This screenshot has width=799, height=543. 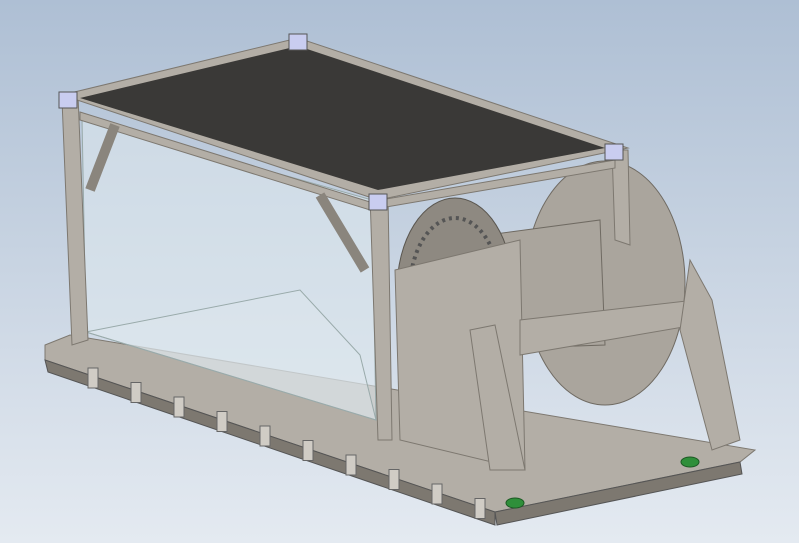 What do you see at coordinates (690, 462) in the screenshot?
I see `latch-right` at bounding box center [690, 462].